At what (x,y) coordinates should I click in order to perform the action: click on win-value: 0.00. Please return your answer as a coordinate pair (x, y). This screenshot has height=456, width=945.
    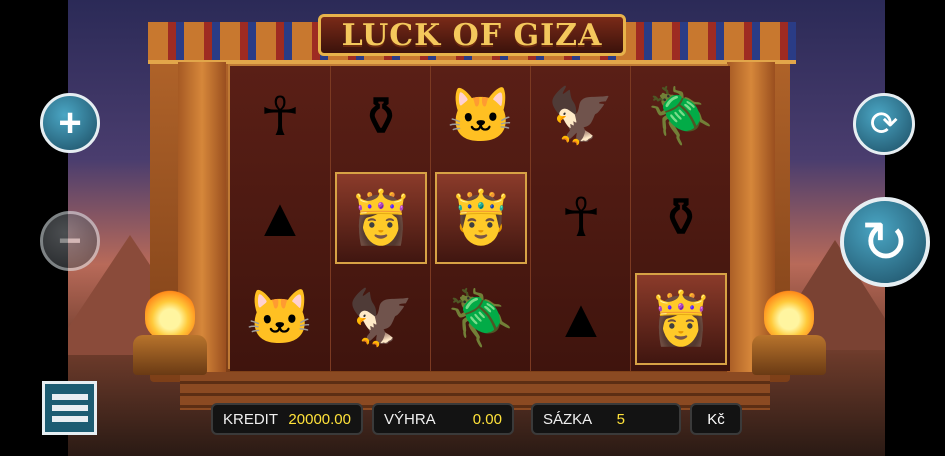
    Looking at the image, I should click on (487, 419).